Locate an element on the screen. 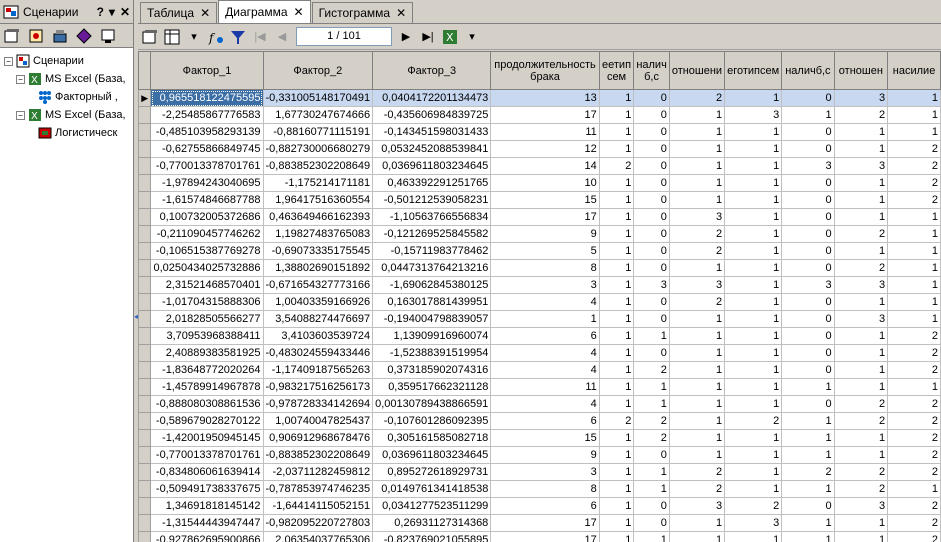  table-cell: -0,589679028270122 is located at coordinates (207, 421).